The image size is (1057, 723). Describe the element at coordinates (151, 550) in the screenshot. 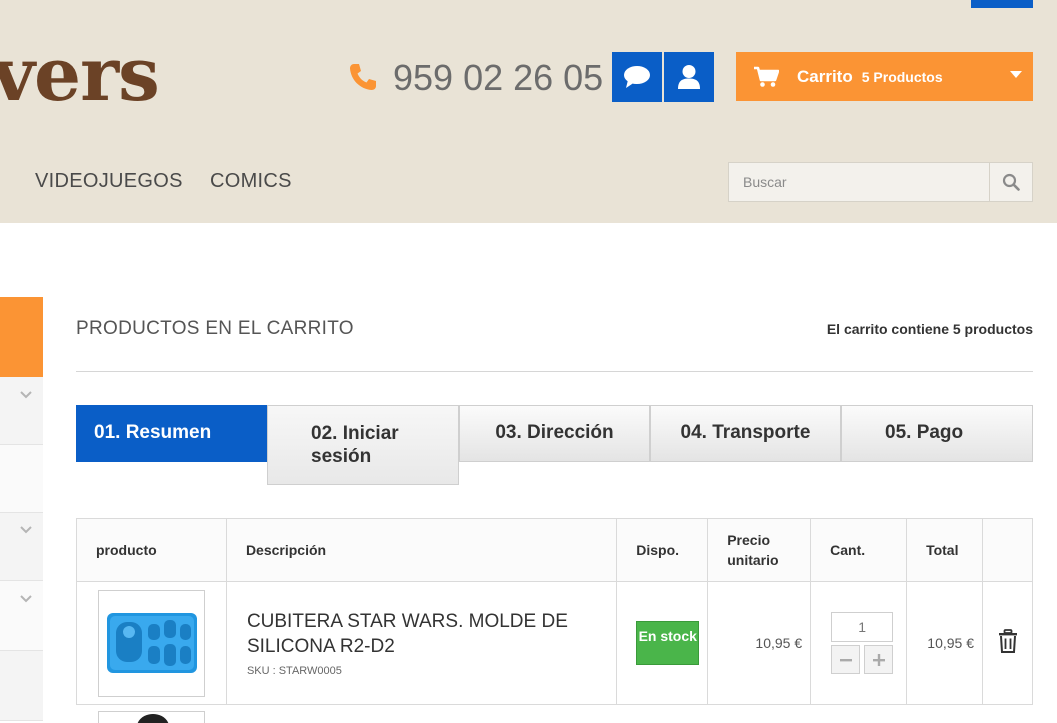

I see `col-product: producto` at that location.